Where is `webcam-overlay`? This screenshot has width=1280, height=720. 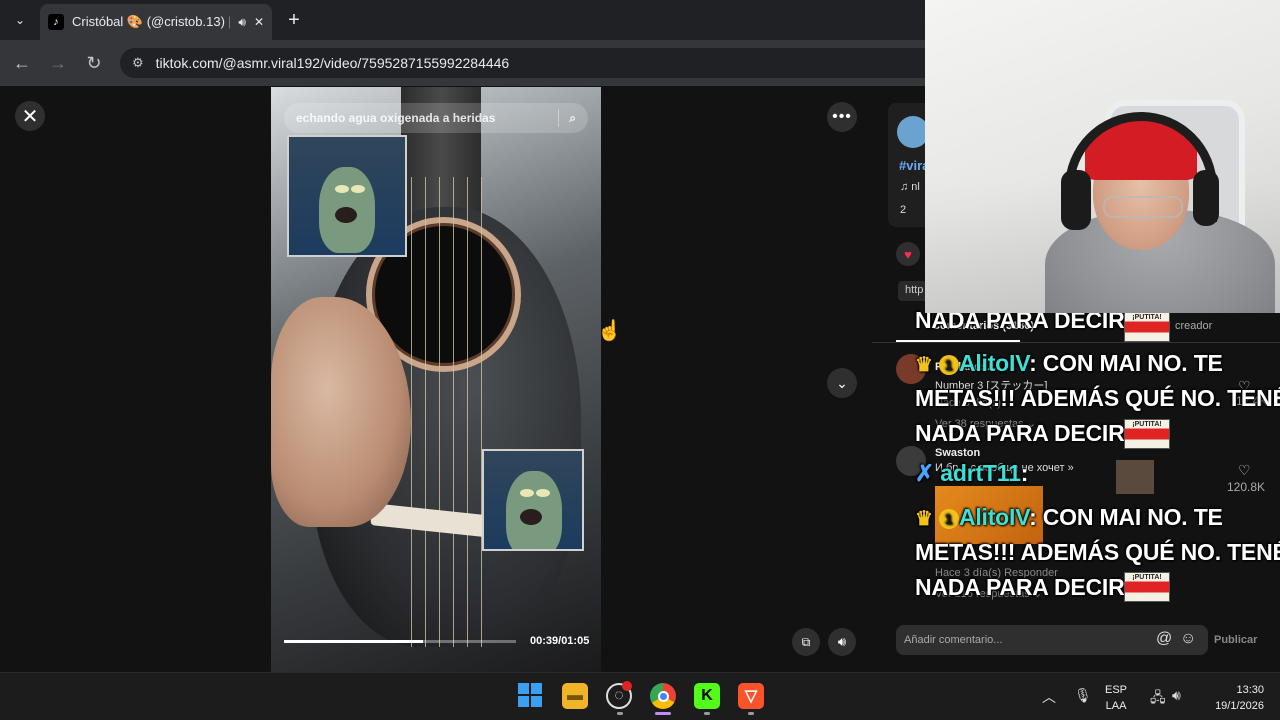
webcam-overlay is located at coordinates (1102, 156).